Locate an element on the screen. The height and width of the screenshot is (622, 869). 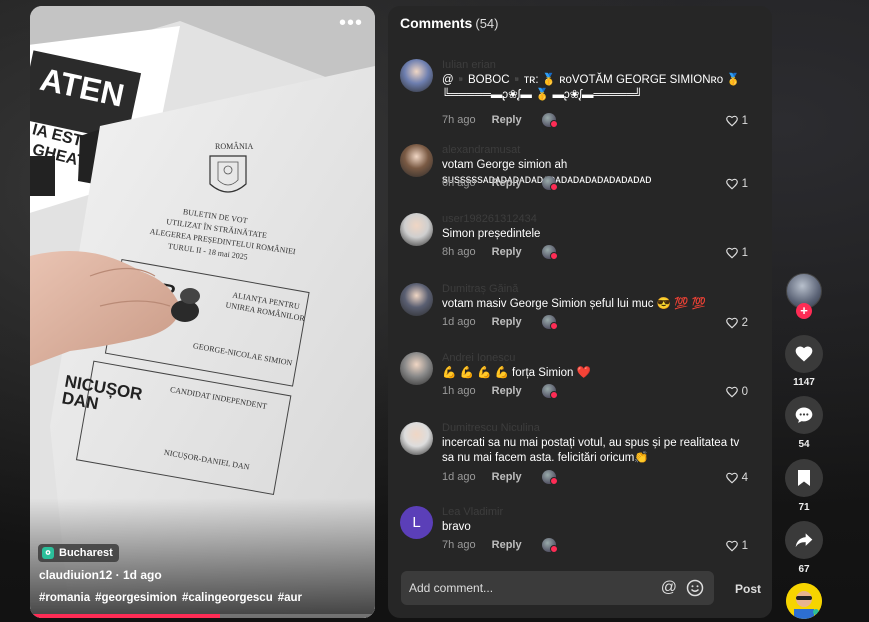
comment-author: Dumitrescu Niculina is located at coordinates (491, 428).